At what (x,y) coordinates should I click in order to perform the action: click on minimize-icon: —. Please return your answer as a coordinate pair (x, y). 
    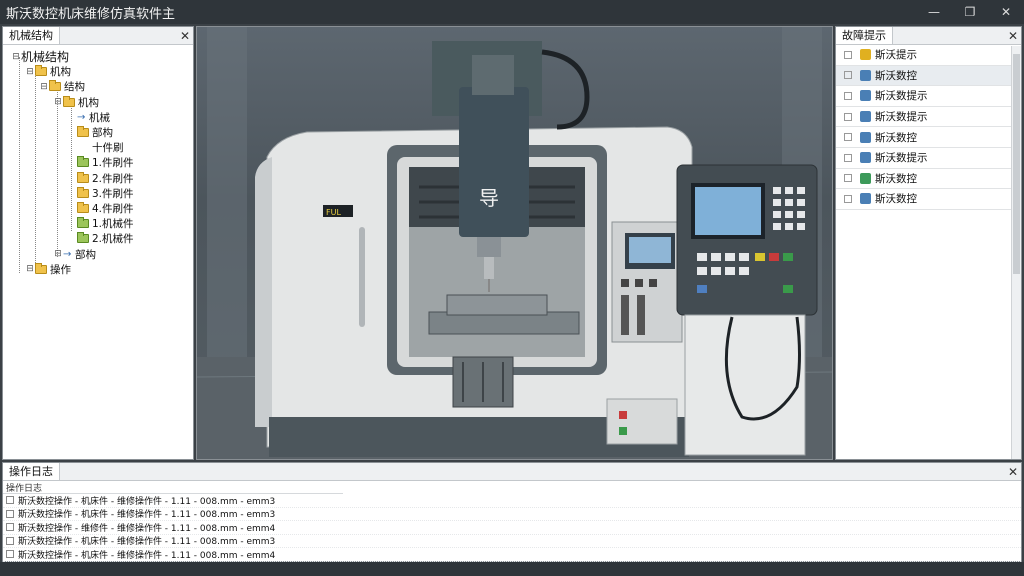
    Looking at the image, I should click on (934, 12).